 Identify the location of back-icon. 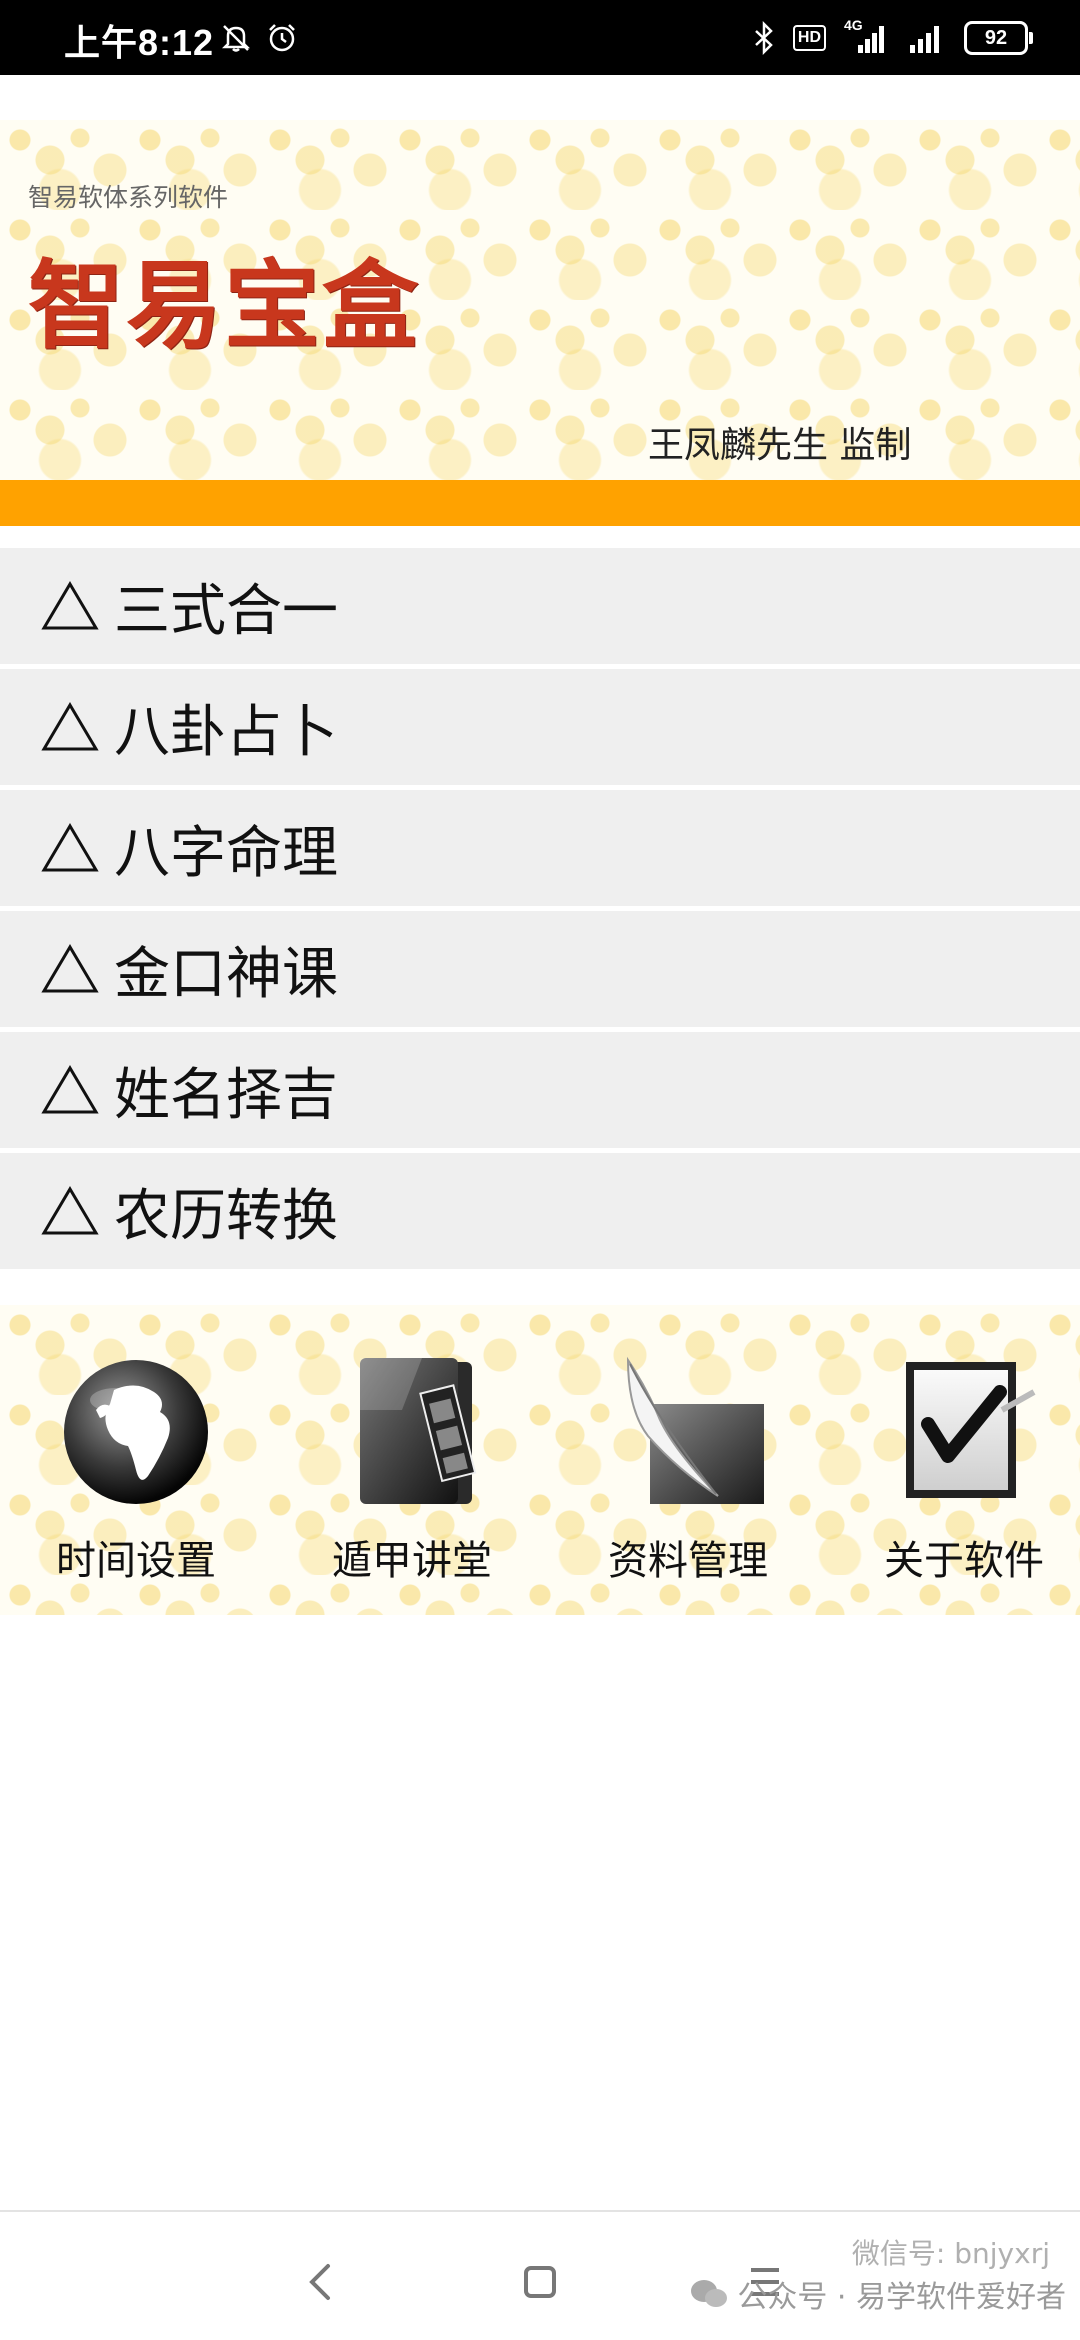
(320, 2282).